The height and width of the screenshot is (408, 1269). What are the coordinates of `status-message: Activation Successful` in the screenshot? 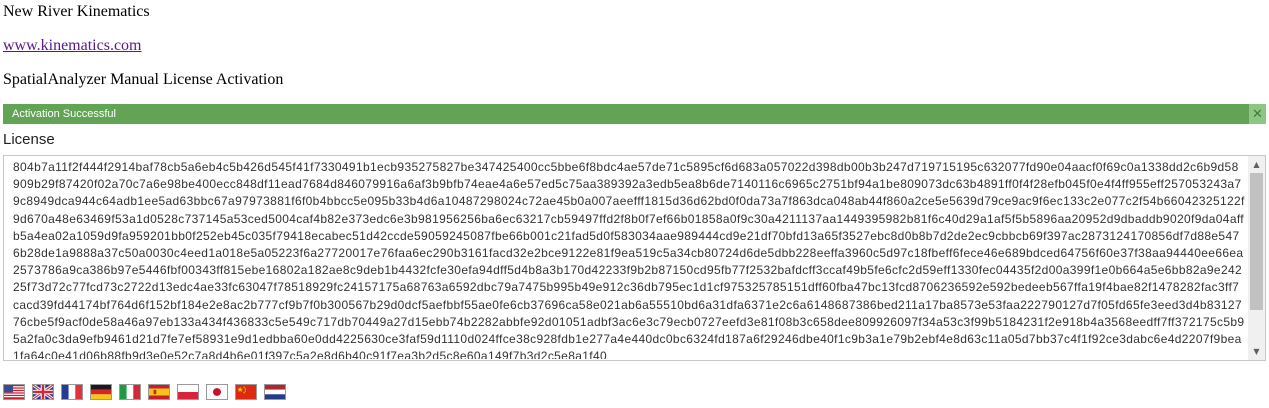 It's located at (64, 114).